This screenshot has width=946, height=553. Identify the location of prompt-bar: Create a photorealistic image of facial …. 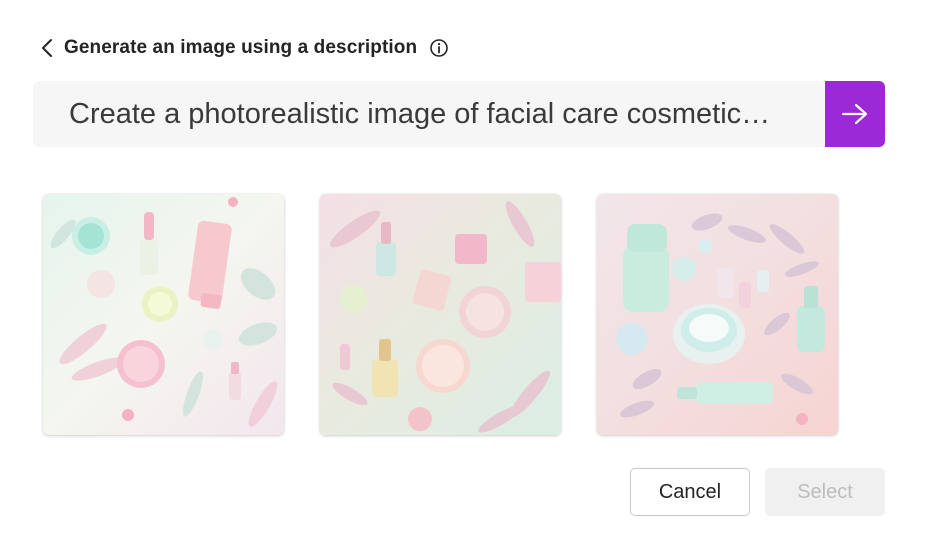
(459, 114).